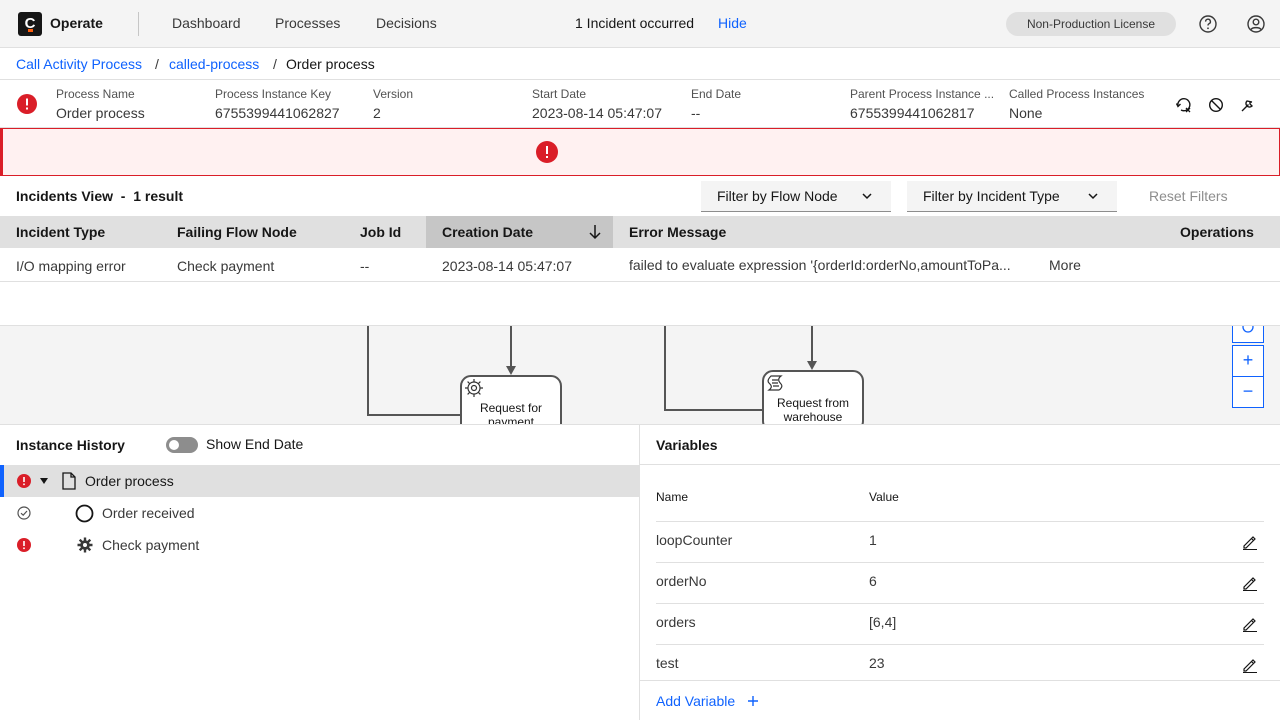 This screenshot has width=1280, height=720. Describe the element at coordinates (129, 481) in the screenshot. I see `history-item-label: Order process` at that location.